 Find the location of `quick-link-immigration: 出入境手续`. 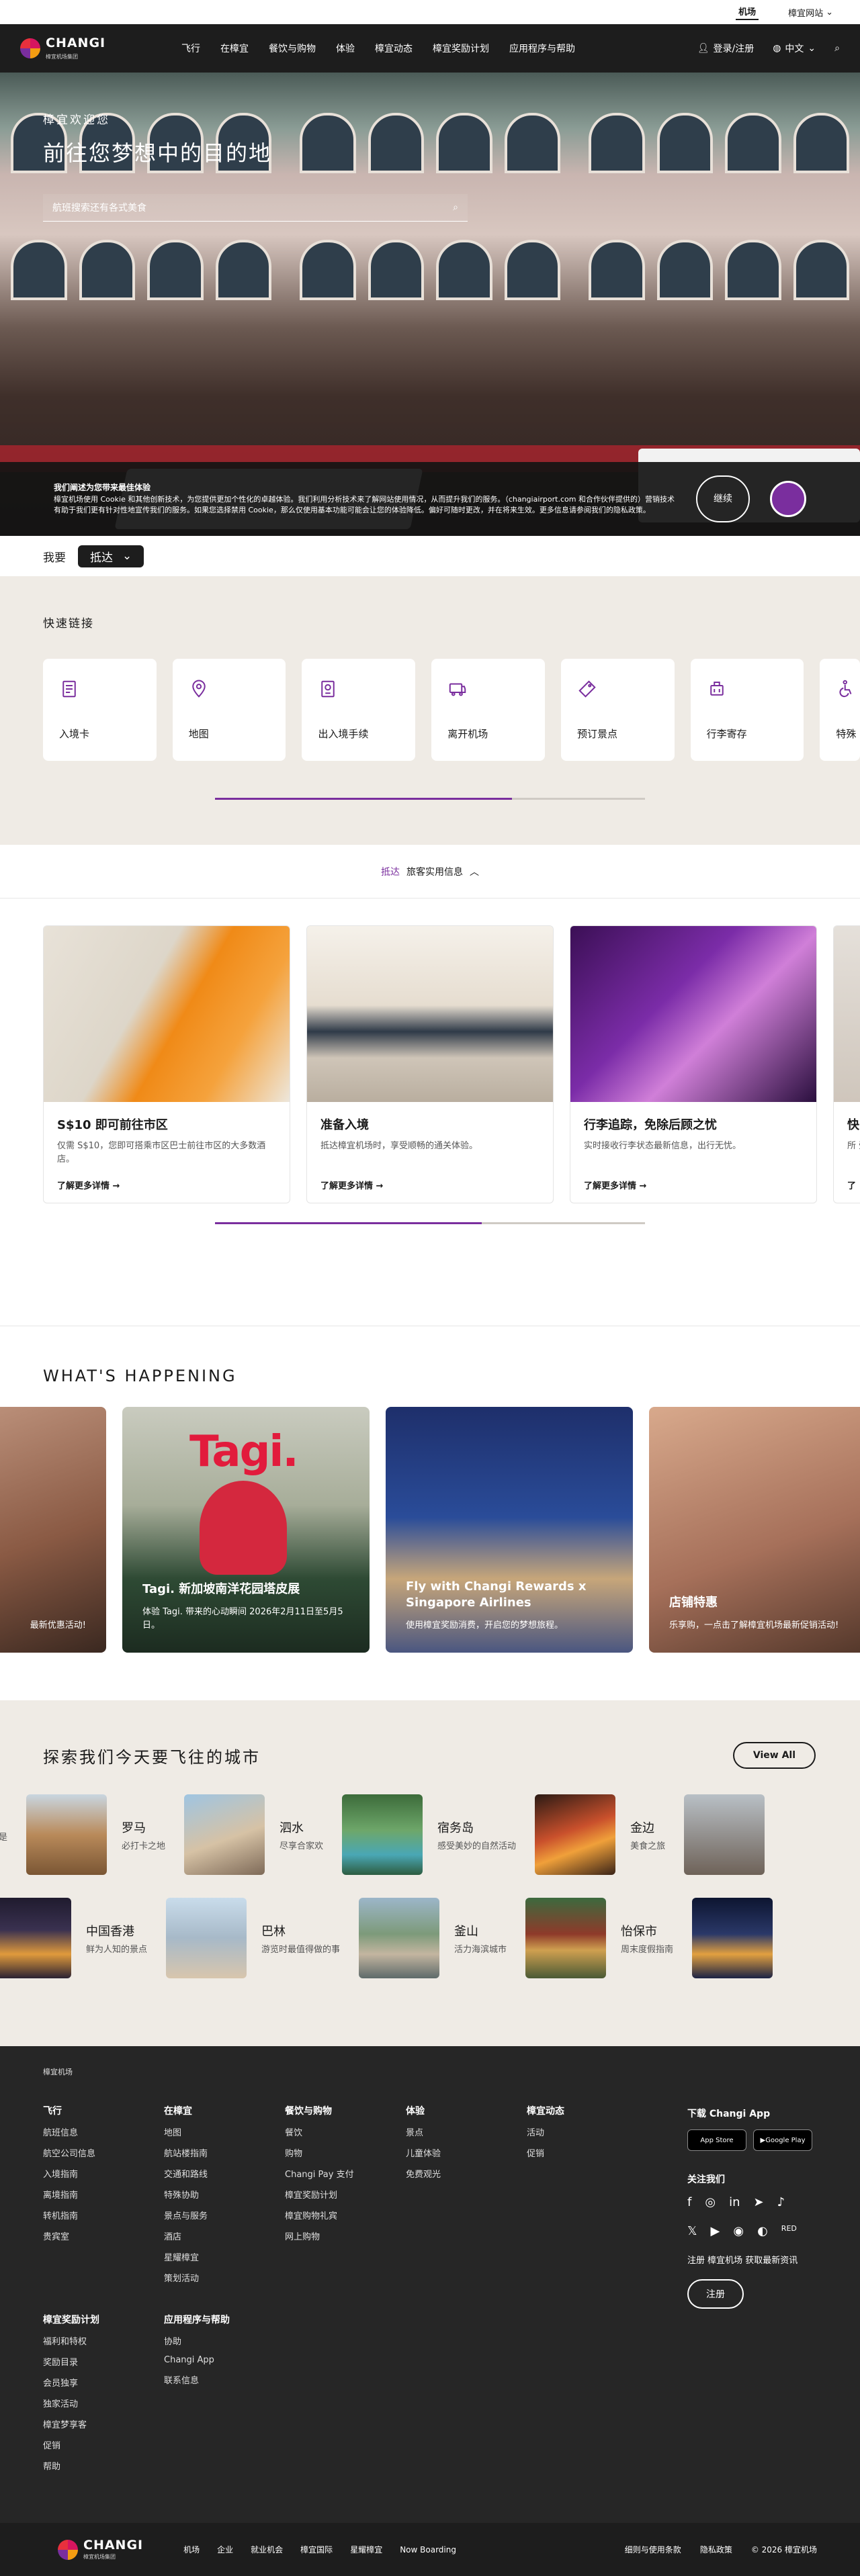

quick-link-immigration: 出入境手续 is located at coordinates (359, 710).